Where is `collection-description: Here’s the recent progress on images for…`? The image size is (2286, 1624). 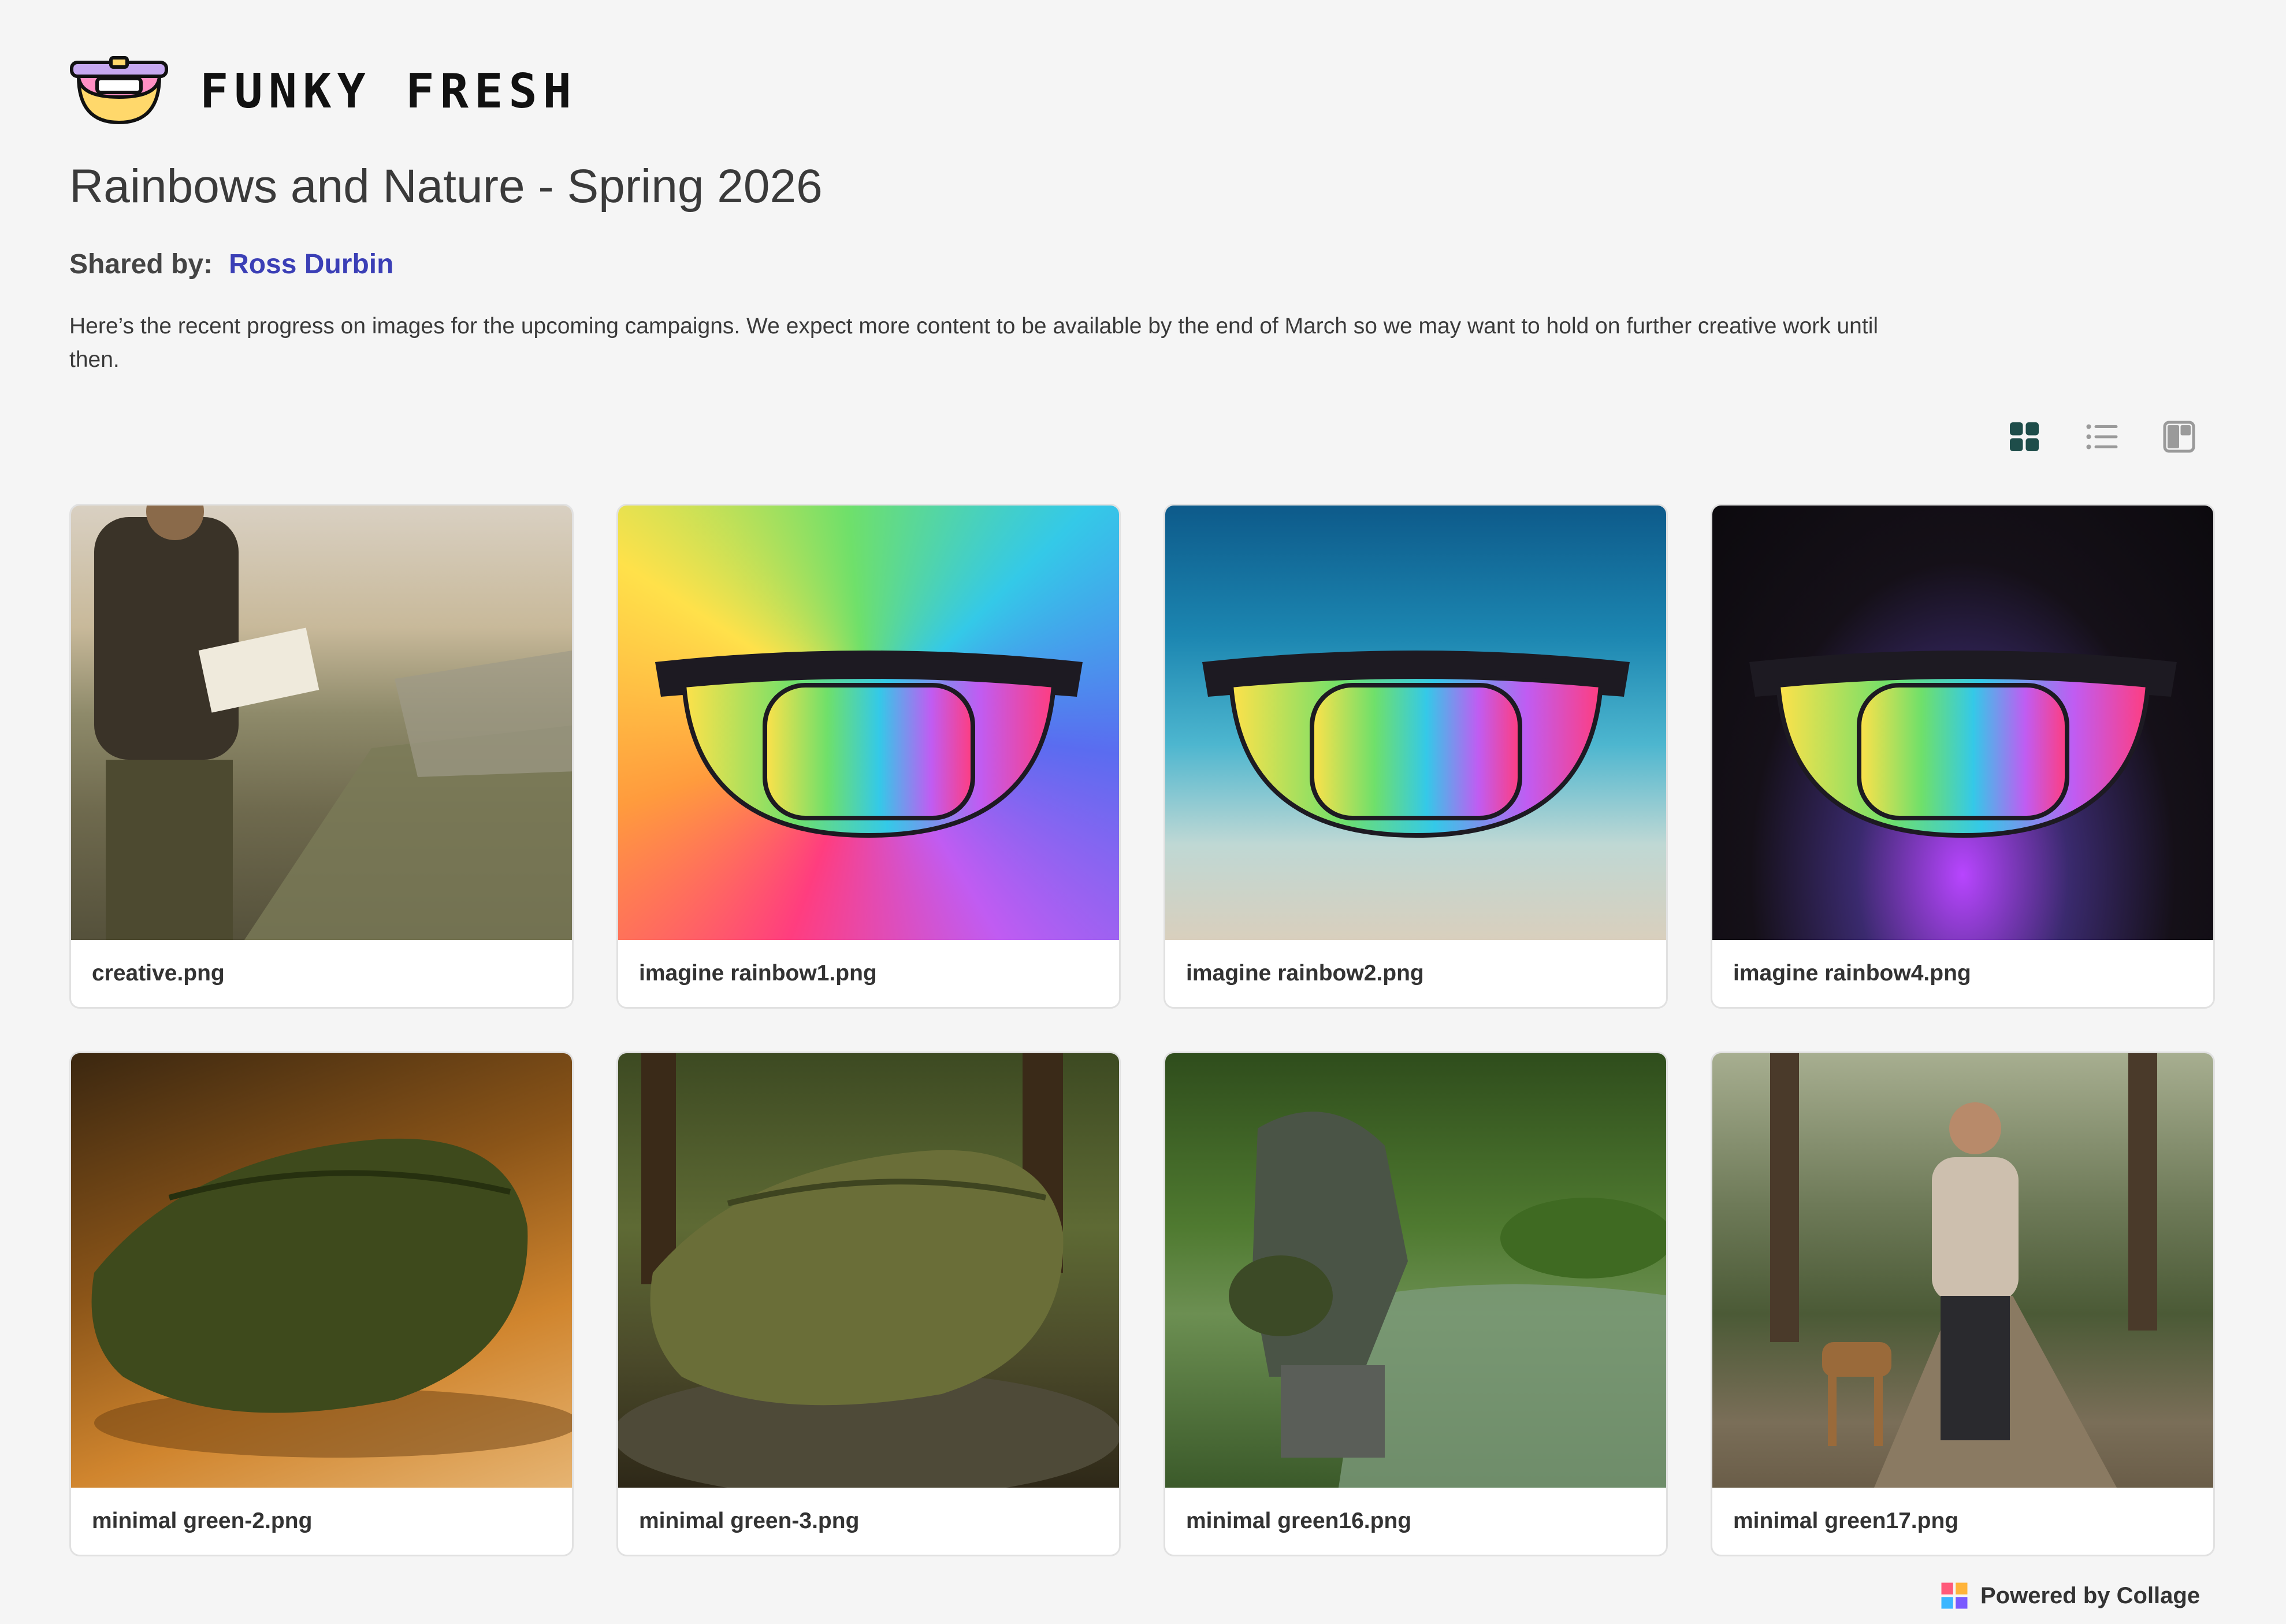 collection-description: Here’s the recent progress on images for… is located at coordinates (974, 343).